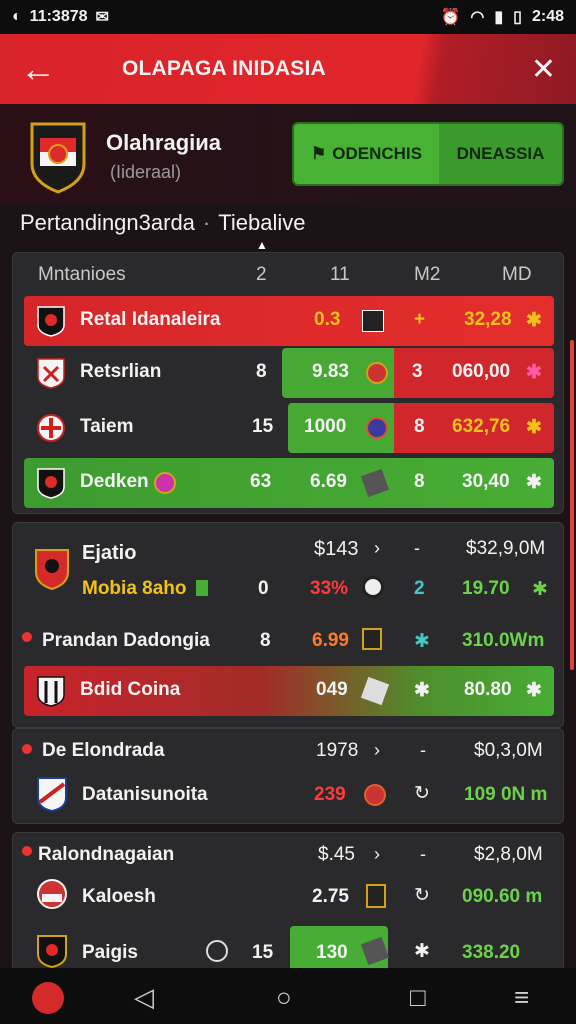 Image resolution: width=576 pixels, height=1024 pixels. Describe the element at coordinates (419, 588) in the screenshot. I see `sub-value-2: 2` at that location.